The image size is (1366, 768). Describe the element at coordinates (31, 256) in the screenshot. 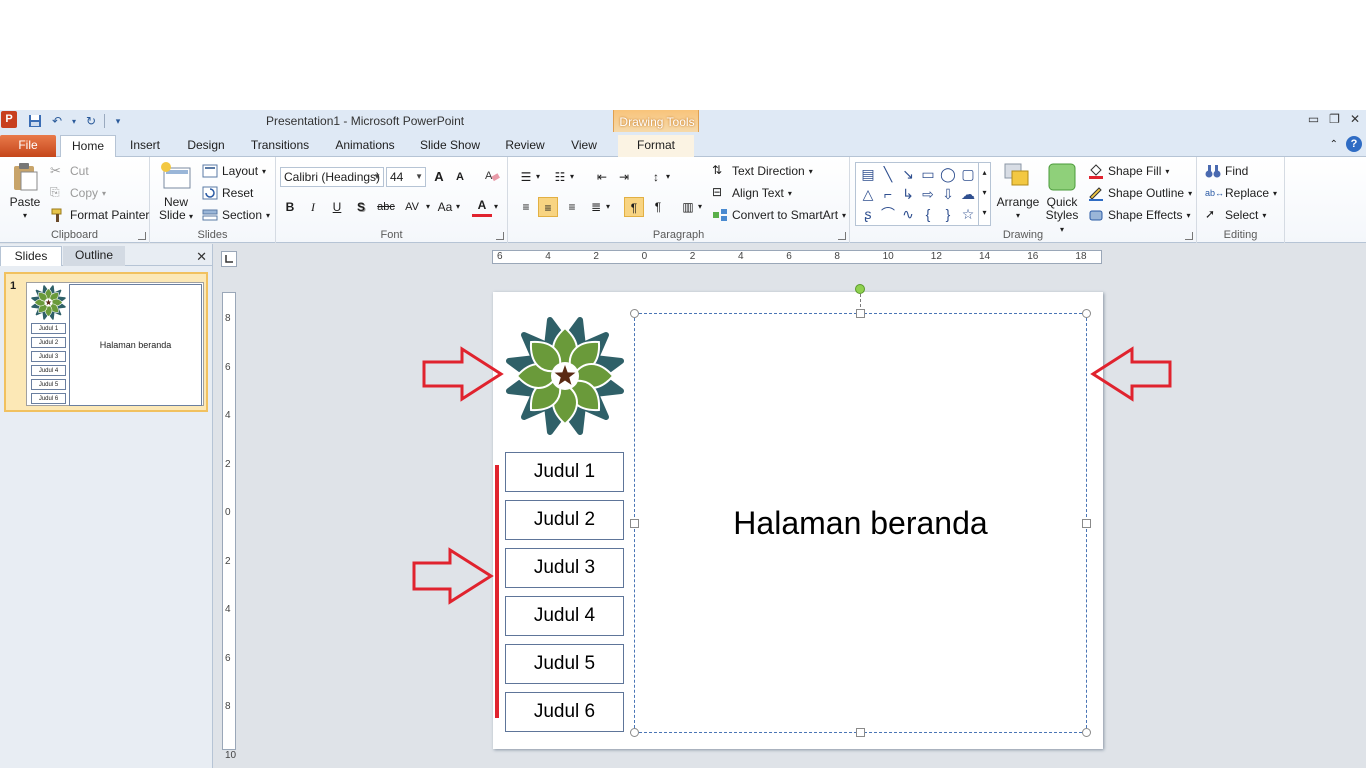

I see `pane-tab-slides: Slides` at that location.